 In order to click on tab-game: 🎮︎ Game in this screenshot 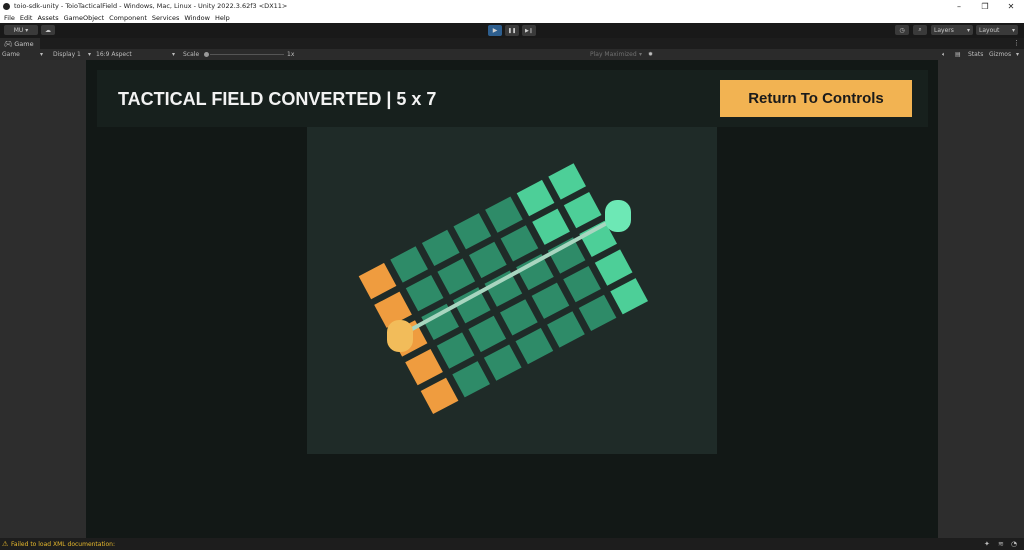, I will do `click(20, 43)`.